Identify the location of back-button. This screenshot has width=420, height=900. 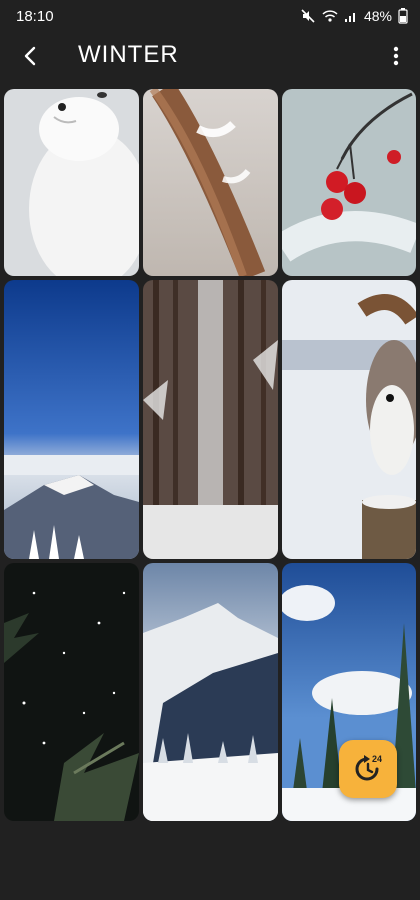
(30, 56).